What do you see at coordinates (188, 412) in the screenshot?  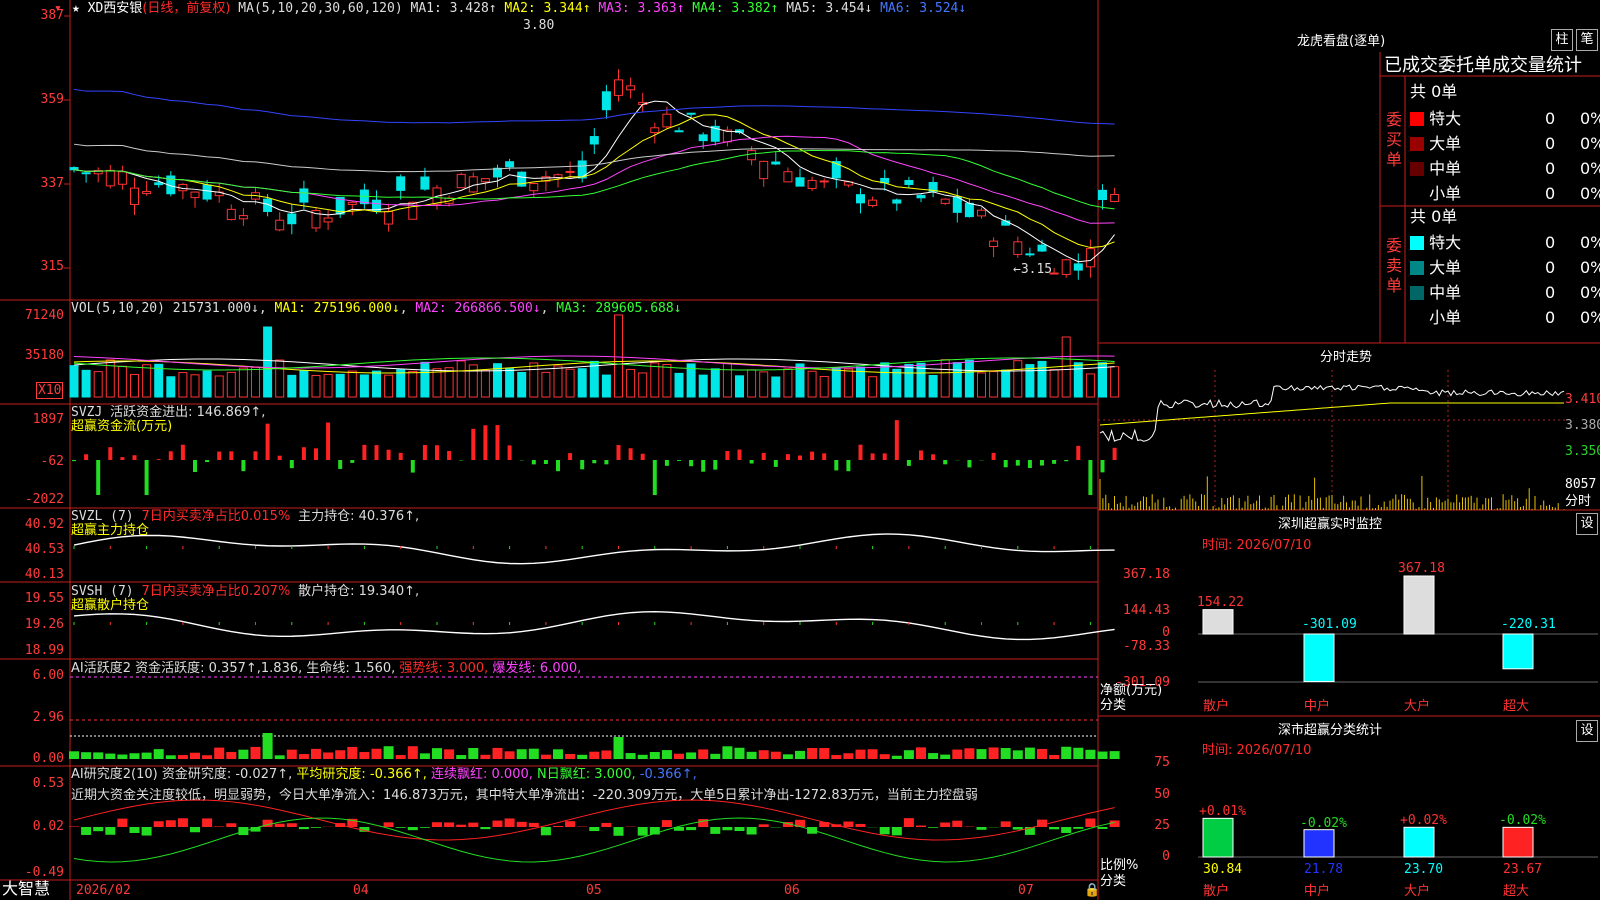 I see `svzj-value: 活跃资金进出: 146.869↑,` at bounding box center [188, 412].